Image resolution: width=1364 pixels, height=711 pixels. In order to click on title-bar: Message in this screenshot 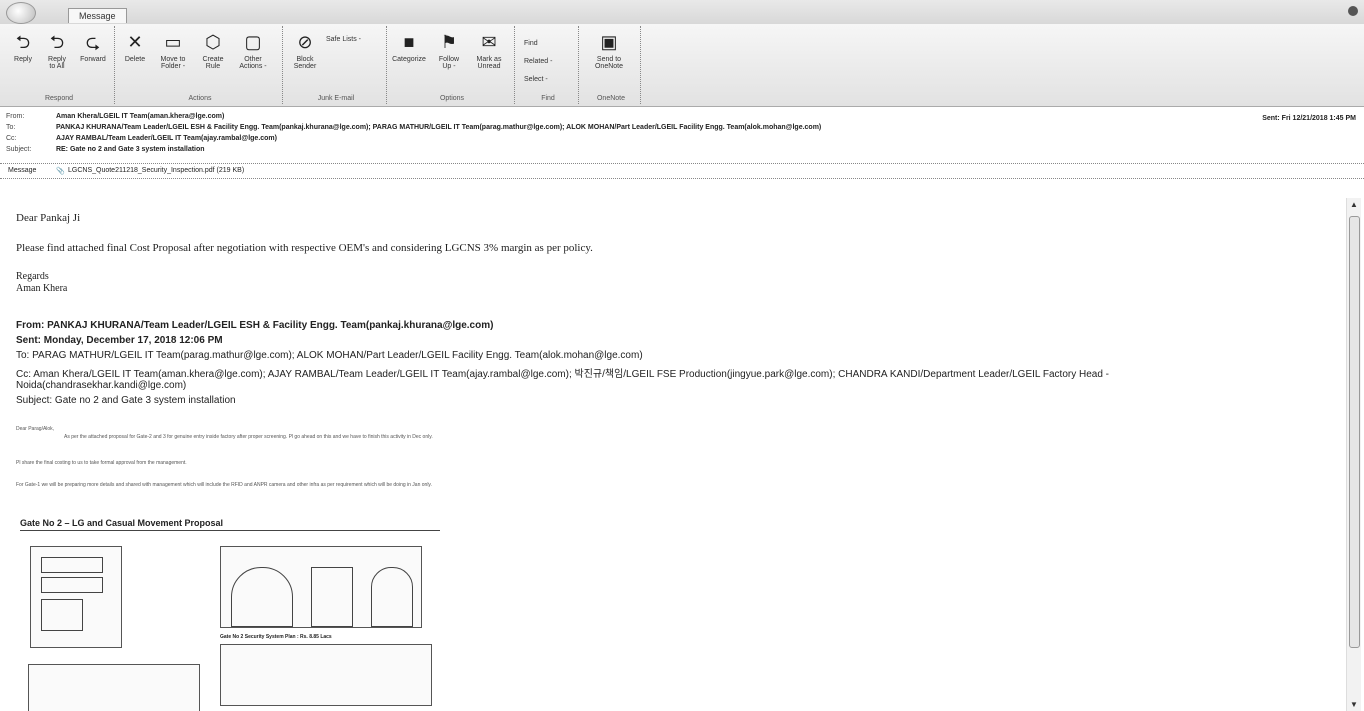, I will do `click(682, 12)`.